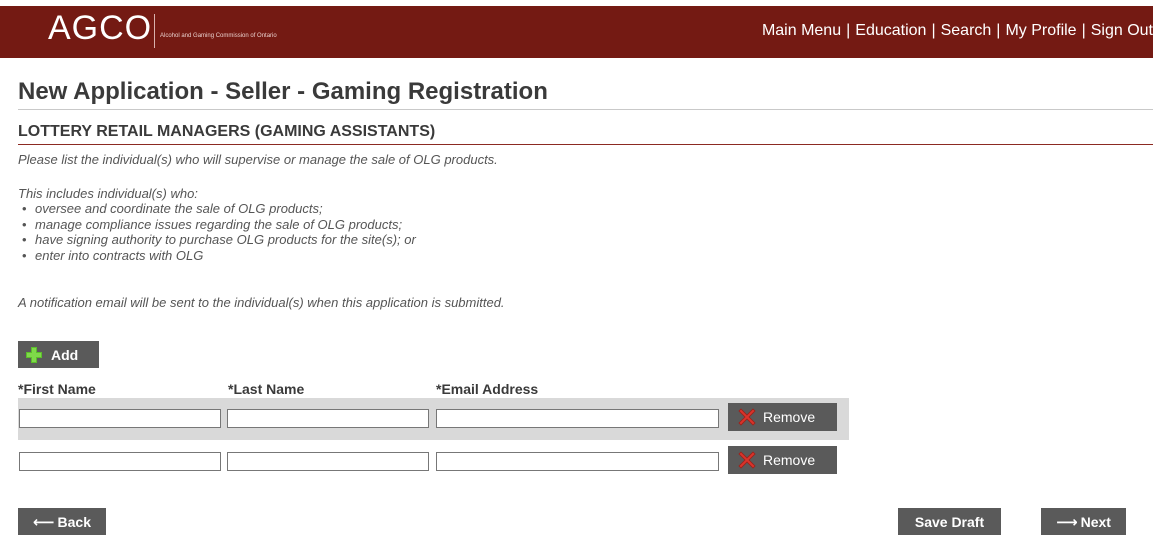  Describe the element at coordinates (34, 354) in the screenshot. I see `plus-icon` at that location.